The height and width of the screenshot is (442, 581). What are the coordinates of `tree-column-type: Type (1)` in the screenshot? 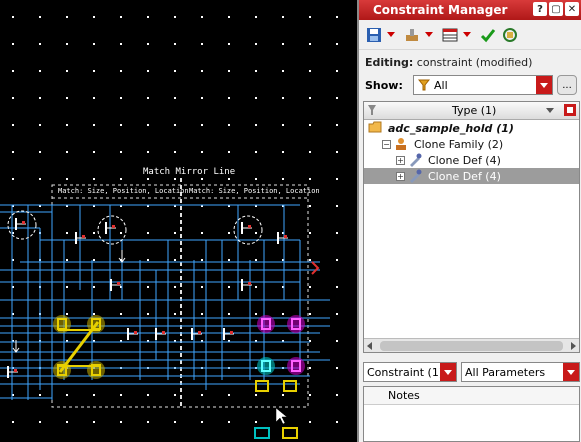 It's located at (474, 110).